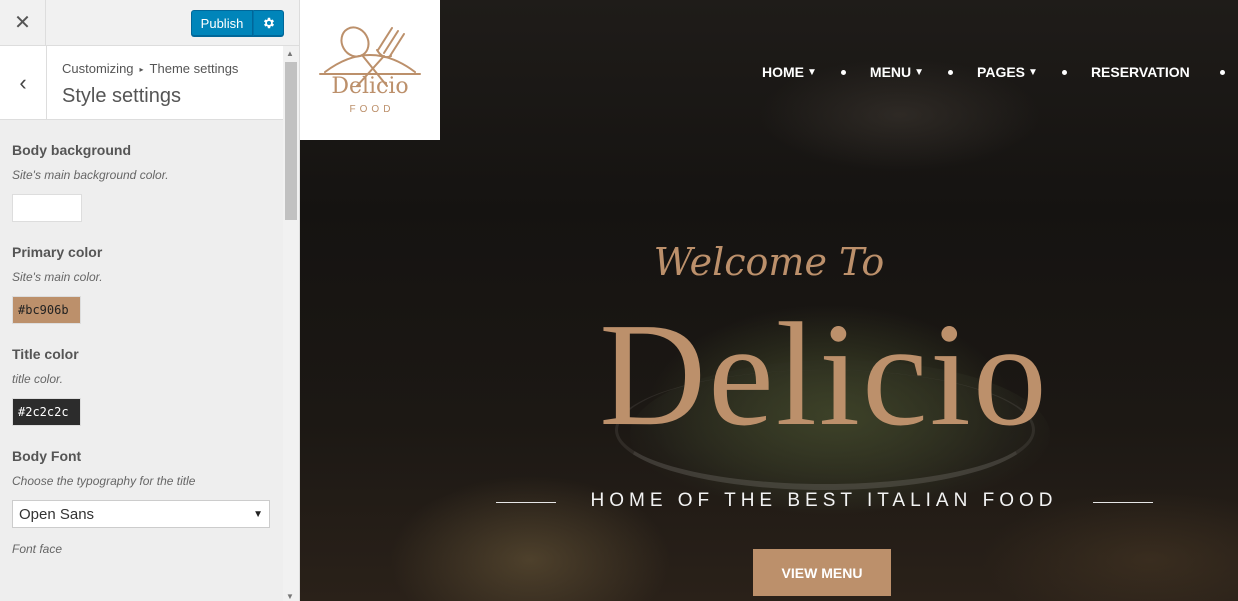 Image resolution: width=1238 pixels, height=601 pixels. Describe the element at coordinates (783, 72) in the screenshot. I see `nav-item-label: HOME` at that location.